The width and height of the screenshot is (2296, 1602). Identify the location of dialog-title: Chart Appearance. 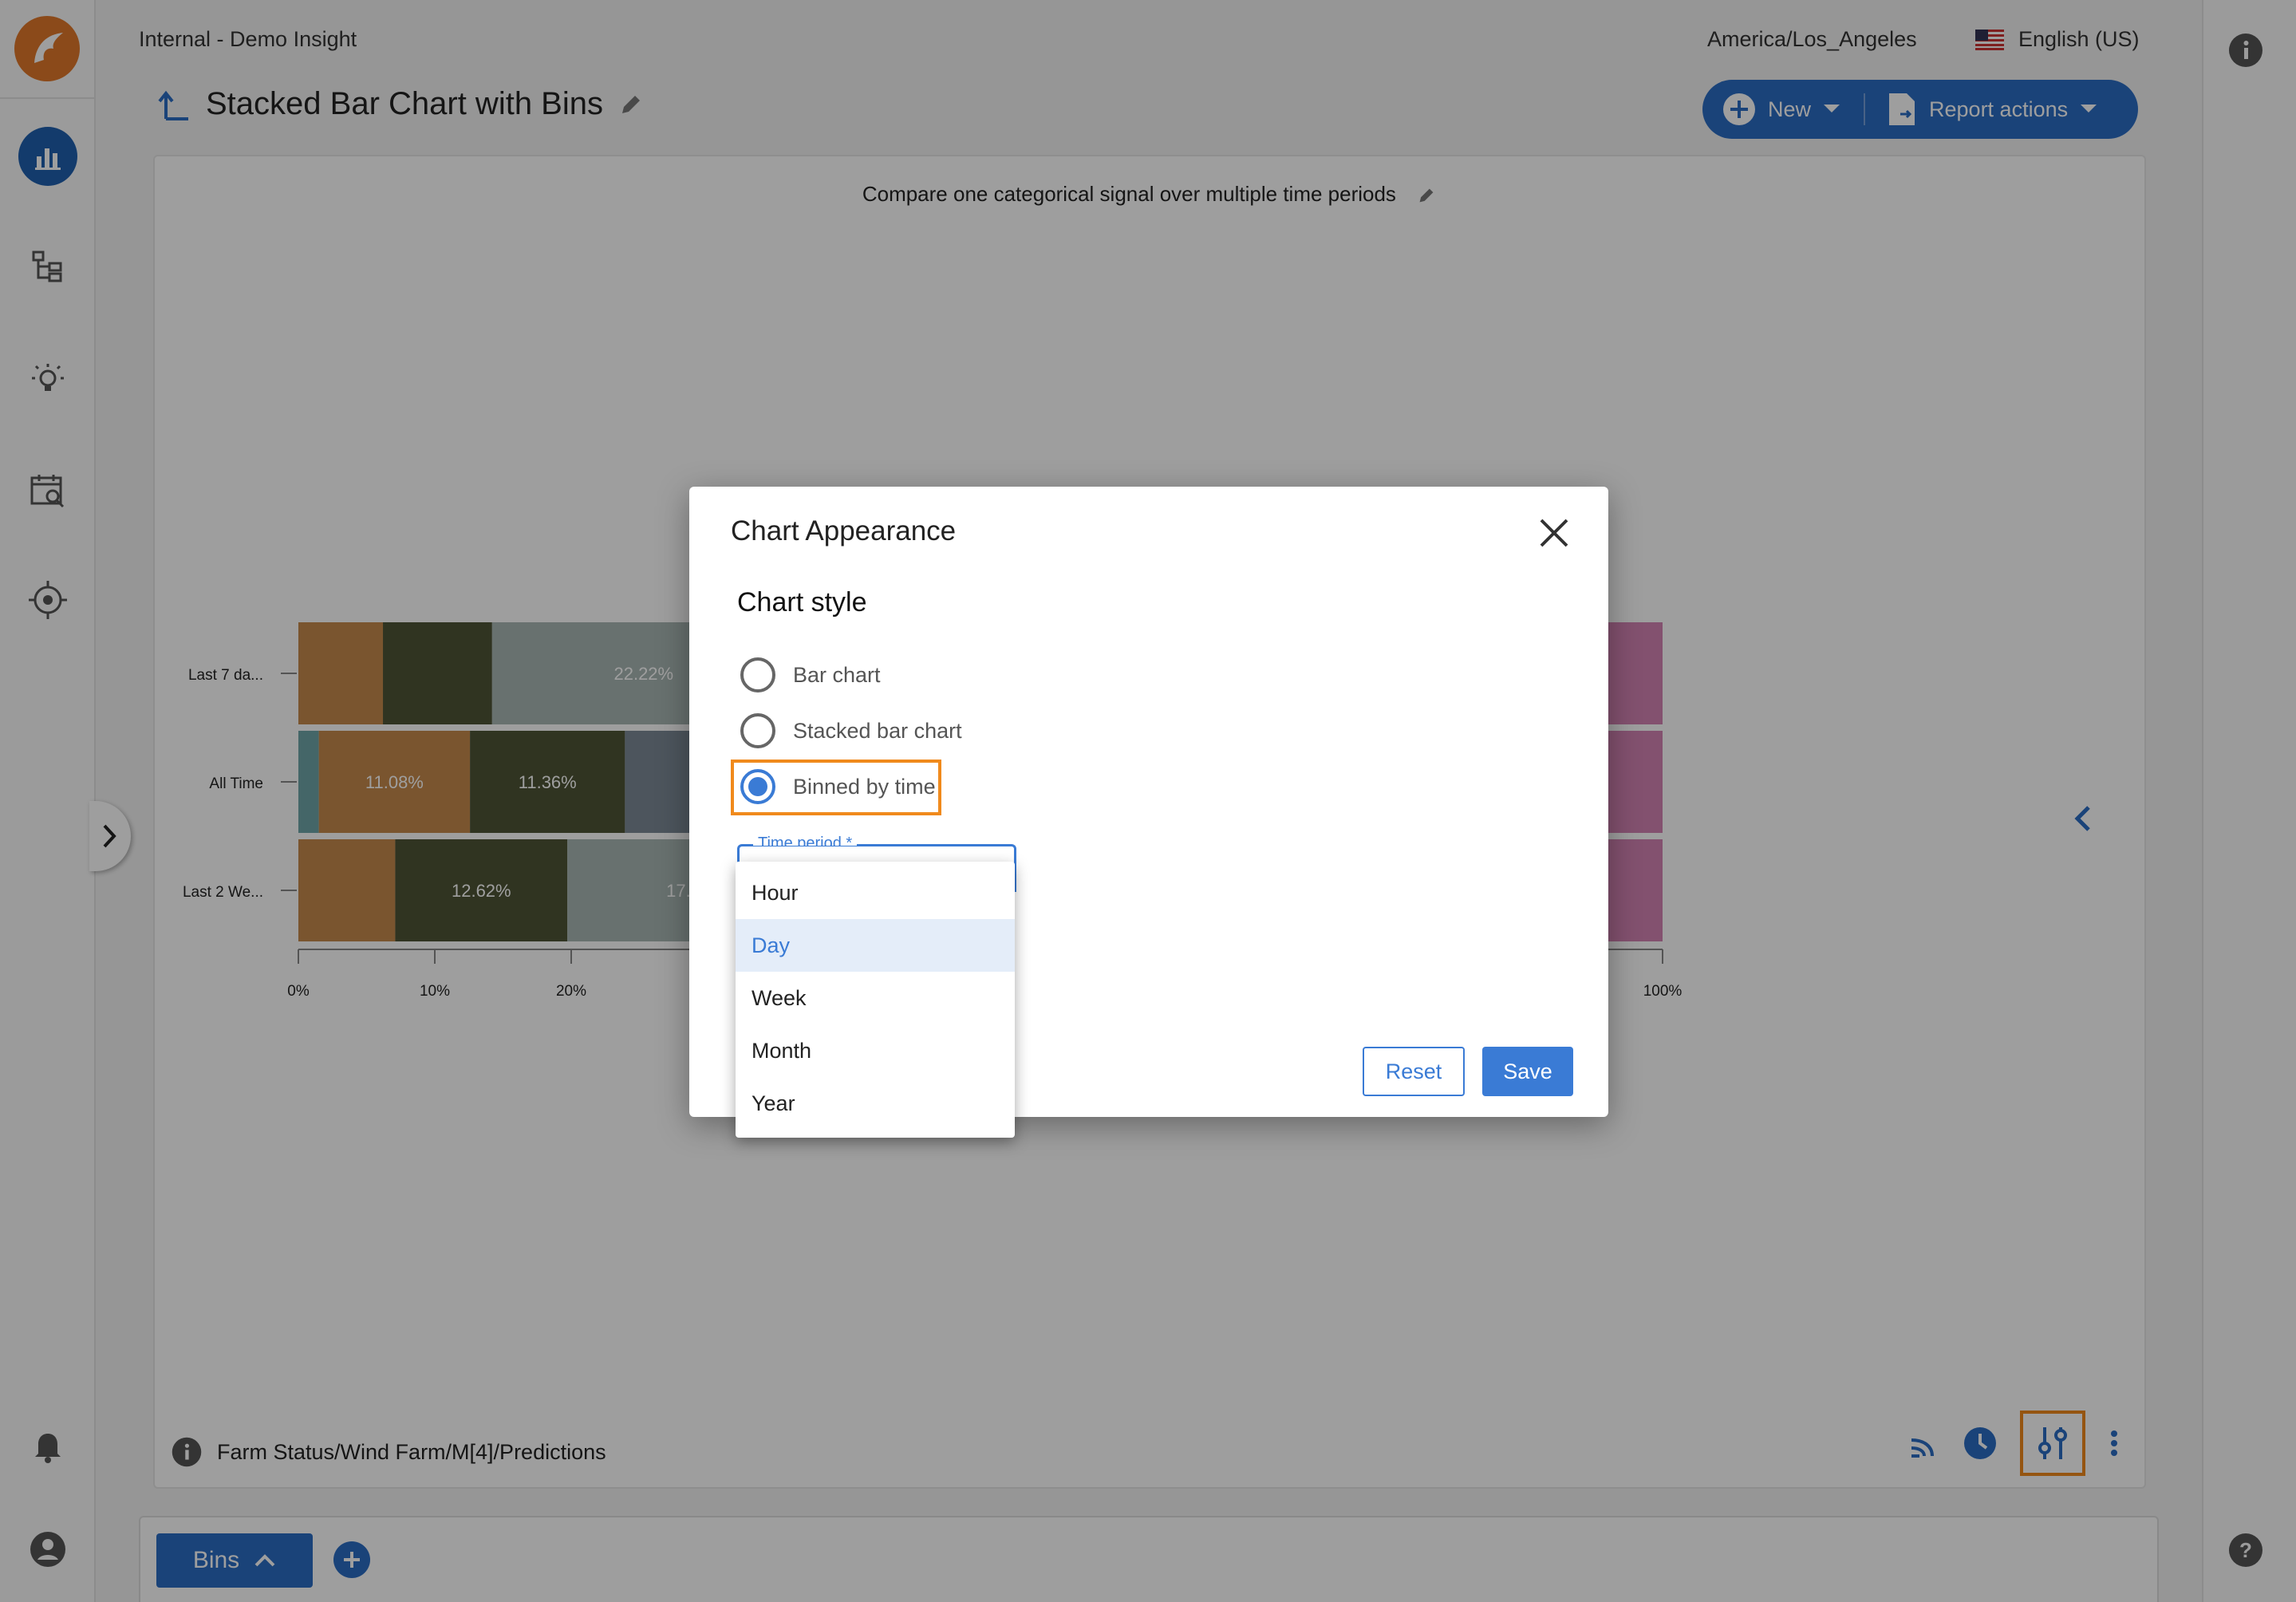
(844, 530).